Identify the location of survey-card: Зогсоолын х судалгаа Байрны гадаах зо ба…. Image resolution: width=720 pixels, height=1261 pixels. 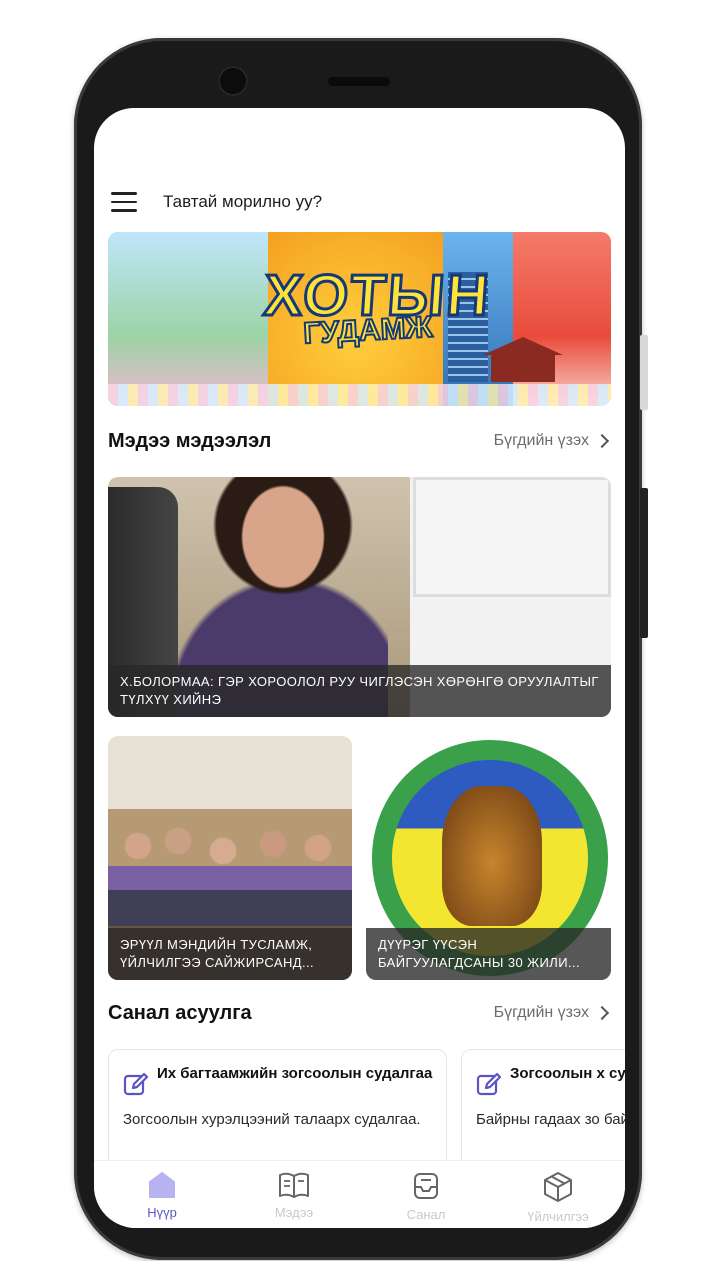
(543, 1109).